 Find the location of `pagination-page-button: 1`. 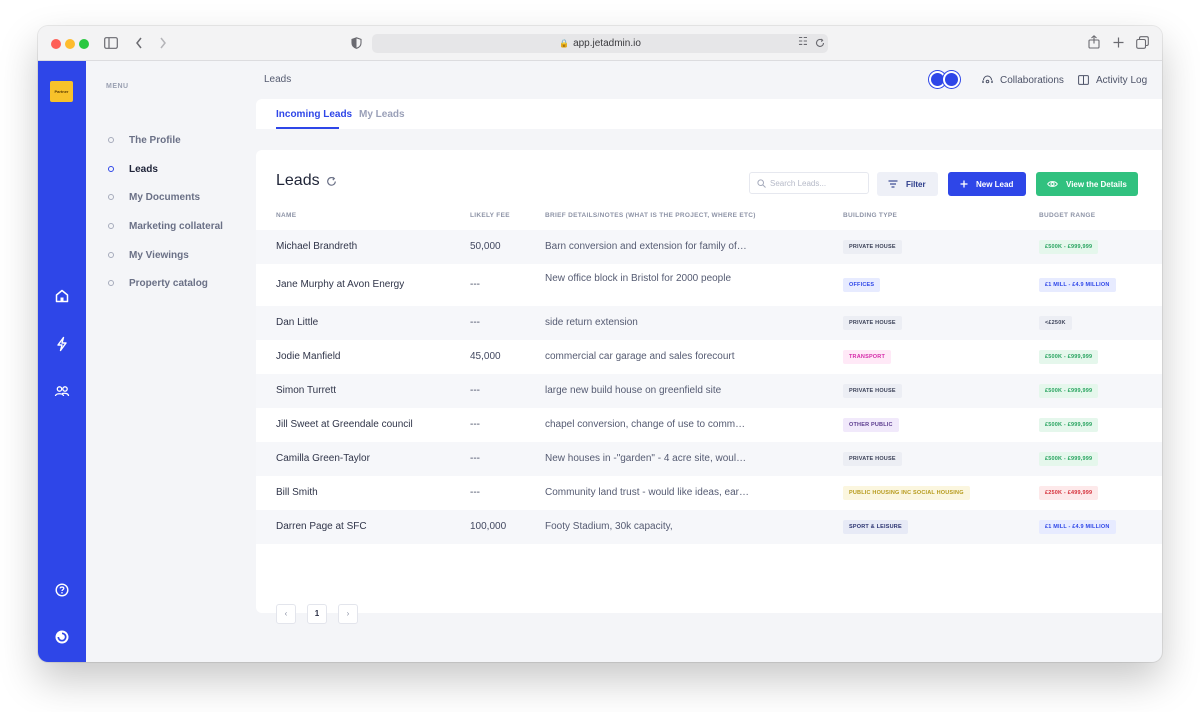

pagination-page-button: 1 is located at coordinates (317, 614).